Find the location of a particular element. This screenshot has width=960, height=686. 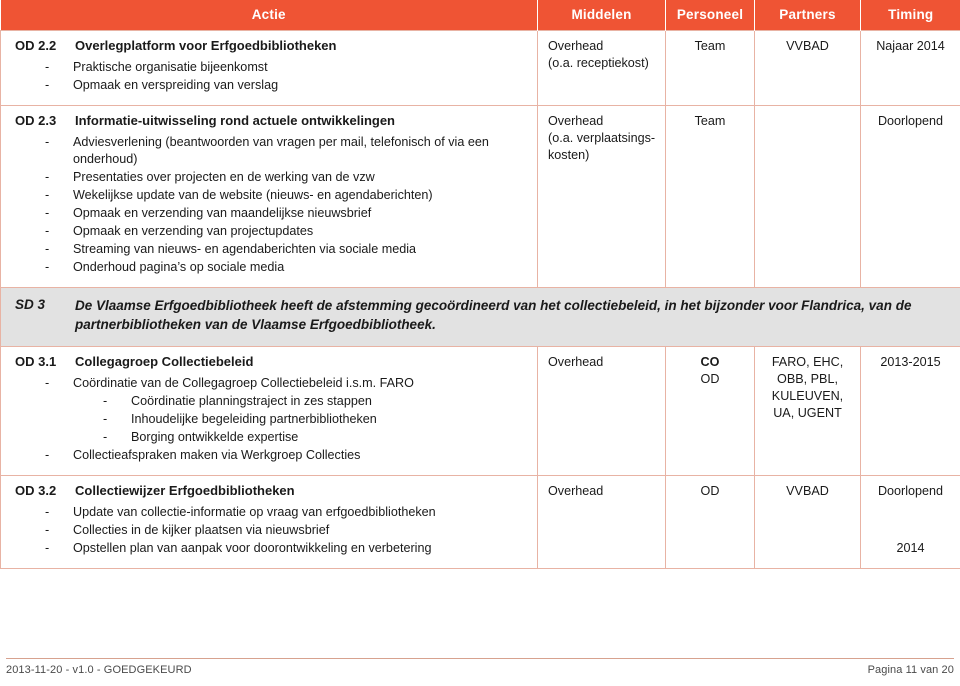

partners-text: VVBAD is located at coordinates (807, 490).